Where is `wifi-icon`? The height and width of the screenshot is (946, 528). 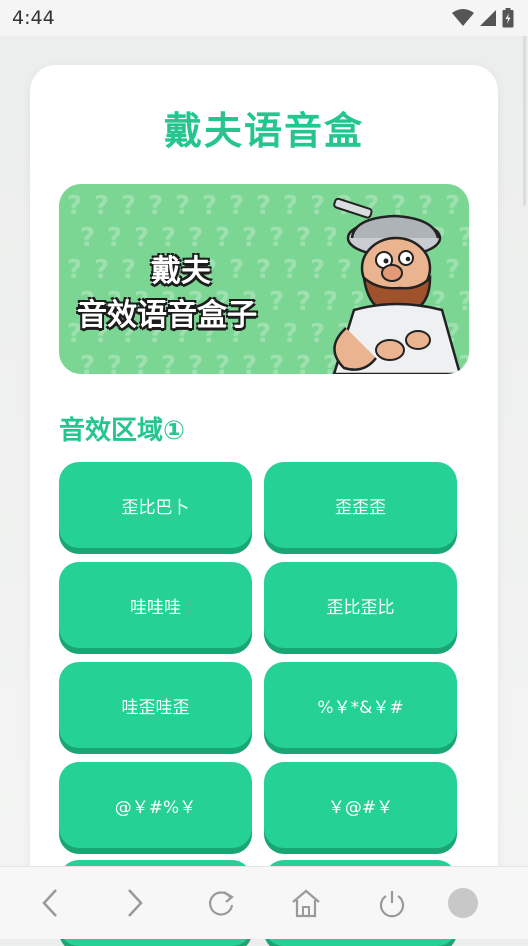
wifi-icon is located at coordinates (463, 17).